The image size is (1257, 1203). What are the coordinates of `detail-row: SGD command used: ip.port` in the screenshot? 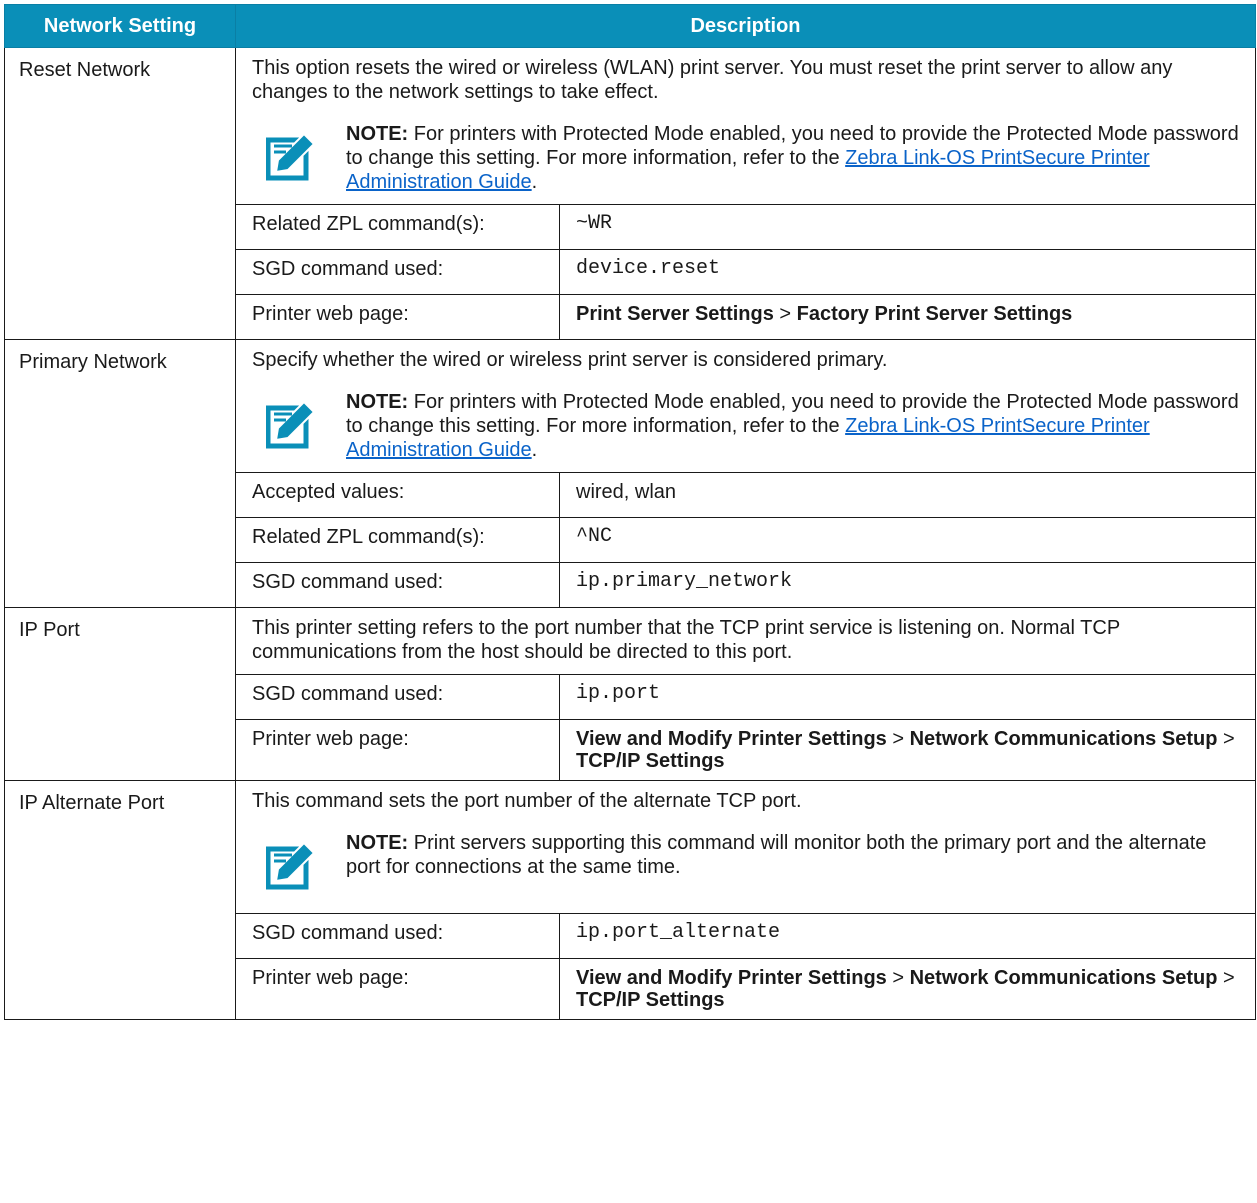 It's located at (745, 697).